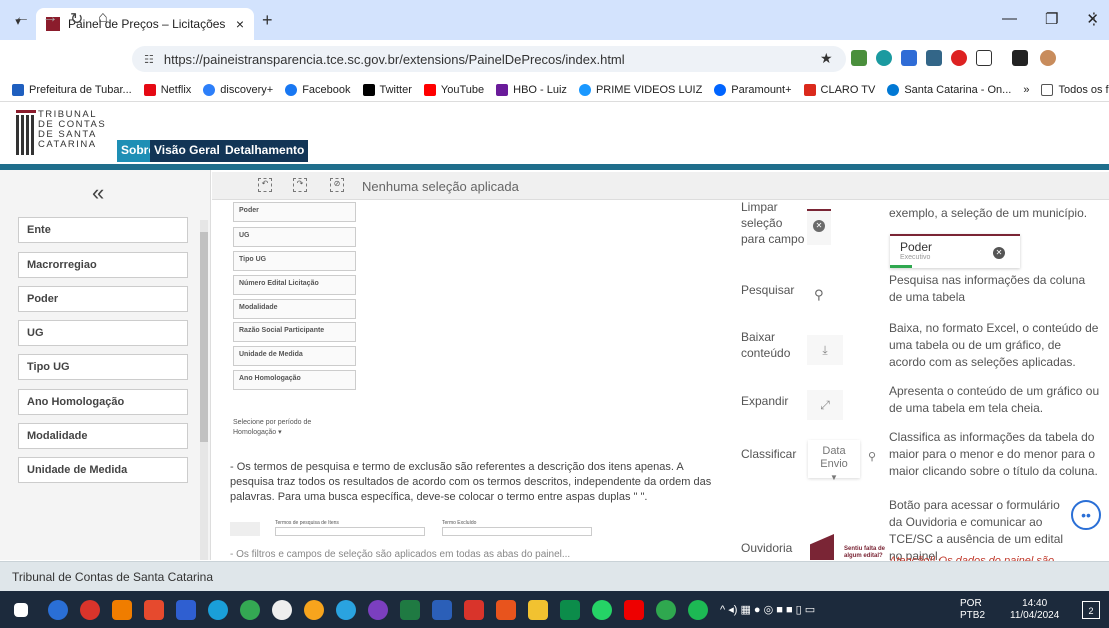 Image resolution: width=1109 pixels, height=628 pixels. Describe the element at coordinates (865, 552) in the screenshot. I see `ouvidoria-note: Sentiu falta de algum edital?` at that location.